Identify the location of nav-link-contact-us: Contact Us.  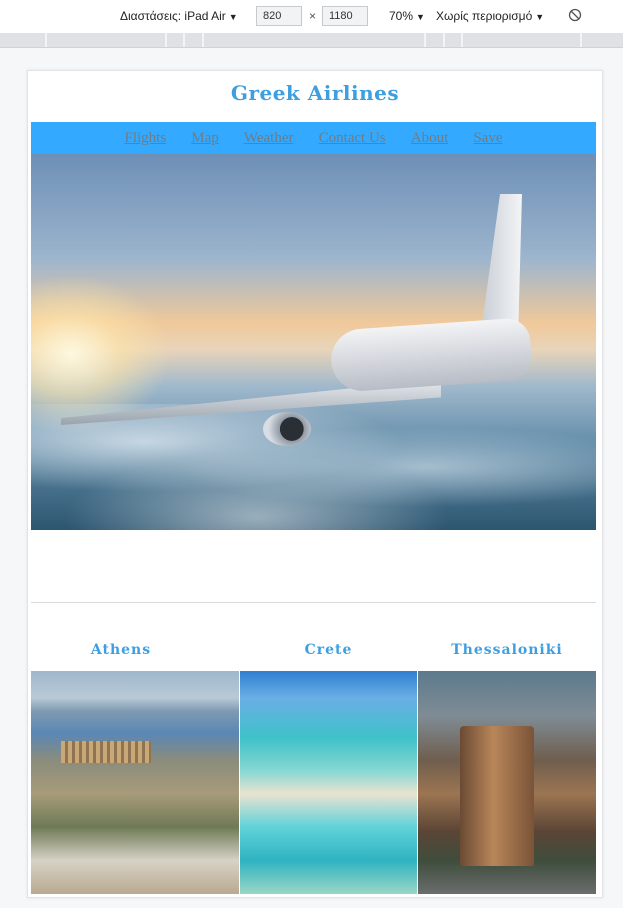
(352, 138).